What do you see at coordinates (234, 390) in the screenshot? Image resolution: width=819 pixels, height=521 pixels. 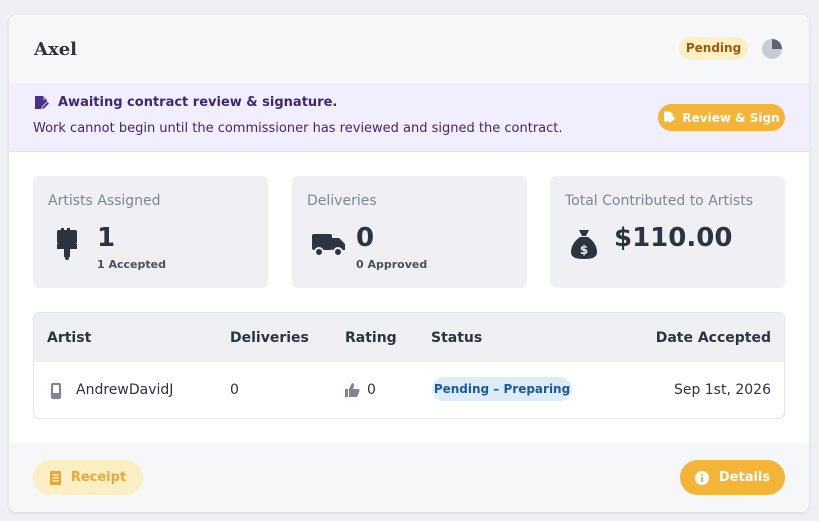 I see `deliveries-count: 0` at bounding box center [234, 390].